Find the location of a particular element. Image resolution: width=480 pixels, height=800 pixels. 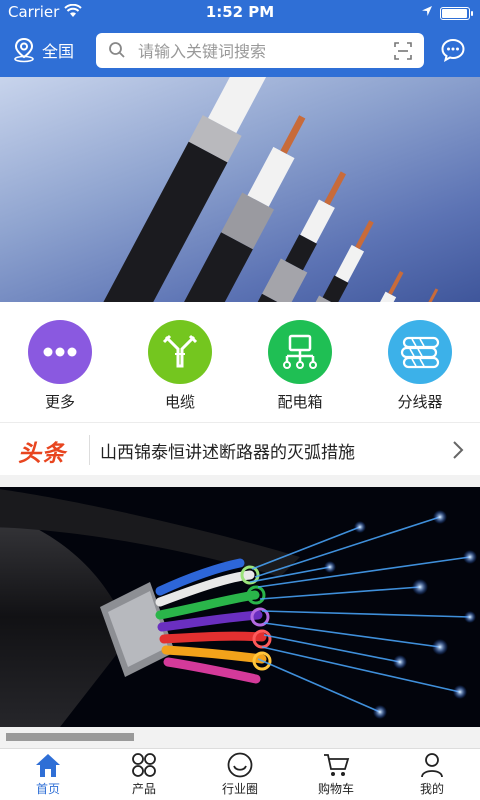

category-cable: 电缆 is located at coordinates (180, 362).